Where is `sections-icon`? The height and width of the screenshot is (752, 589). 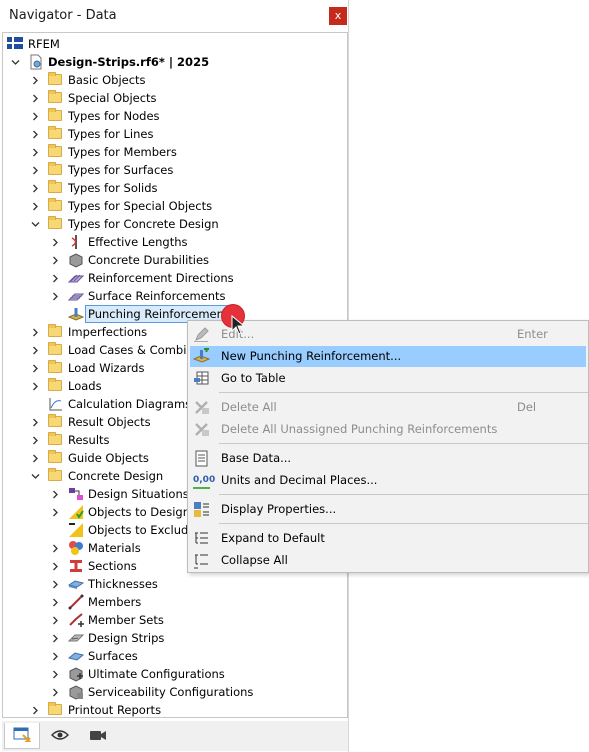 sections-icon is located at coordinates (76, 566).